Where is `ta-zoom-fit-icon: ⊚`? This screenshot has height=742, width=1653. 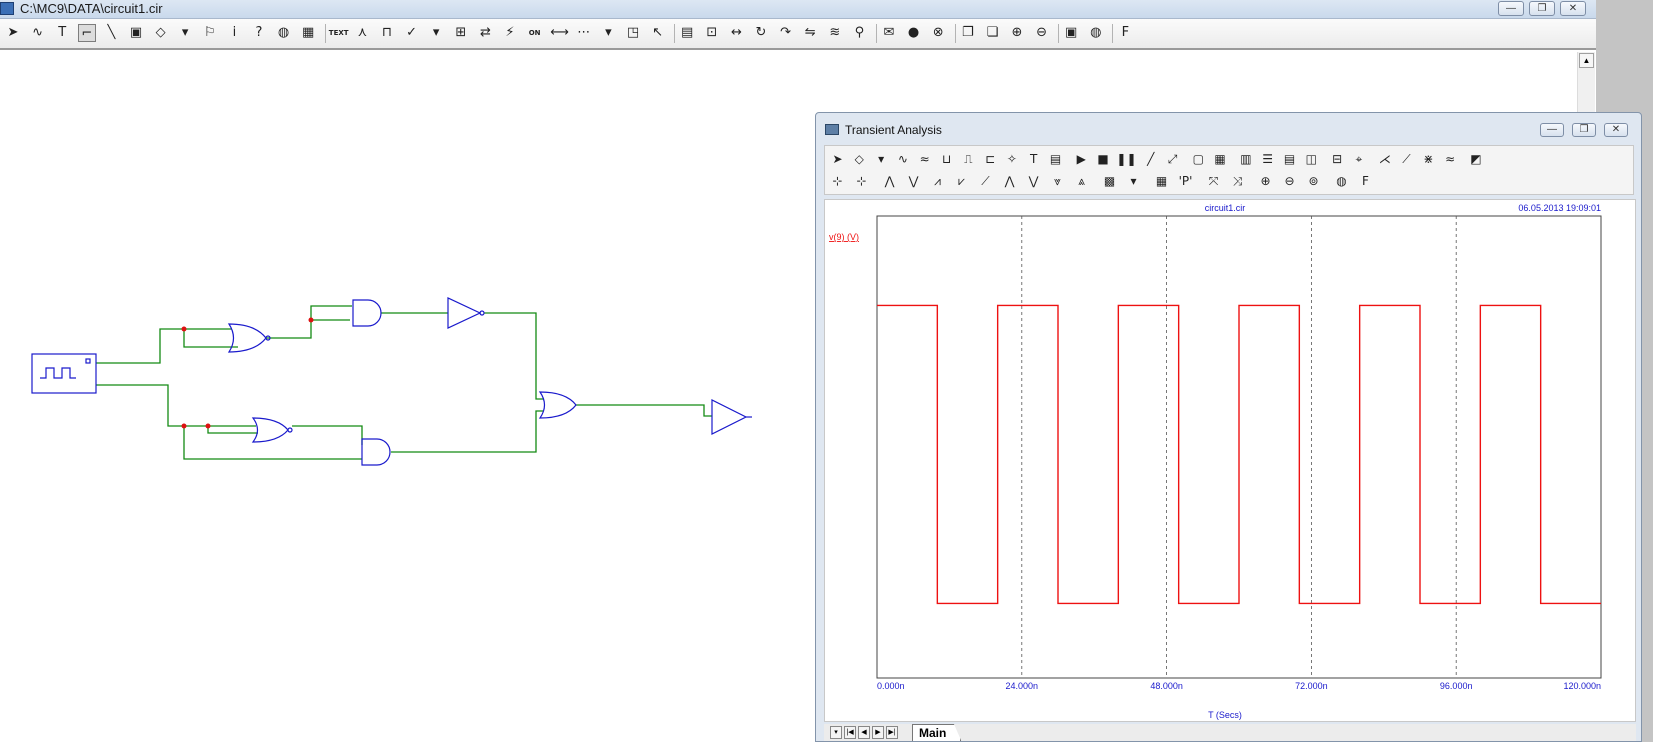 ta-zoom-fit-icon: ⊚ is located at coordinates (1313, 181).